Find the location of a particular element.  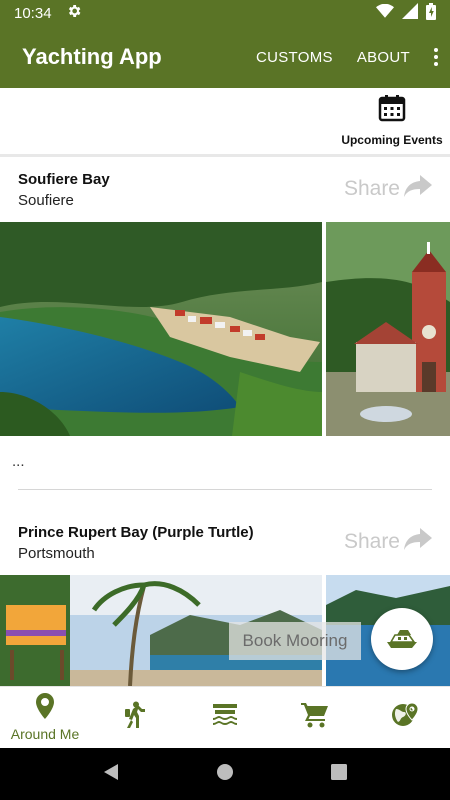

location-subtitle: Soufiere is located at coordinates (46, 200).